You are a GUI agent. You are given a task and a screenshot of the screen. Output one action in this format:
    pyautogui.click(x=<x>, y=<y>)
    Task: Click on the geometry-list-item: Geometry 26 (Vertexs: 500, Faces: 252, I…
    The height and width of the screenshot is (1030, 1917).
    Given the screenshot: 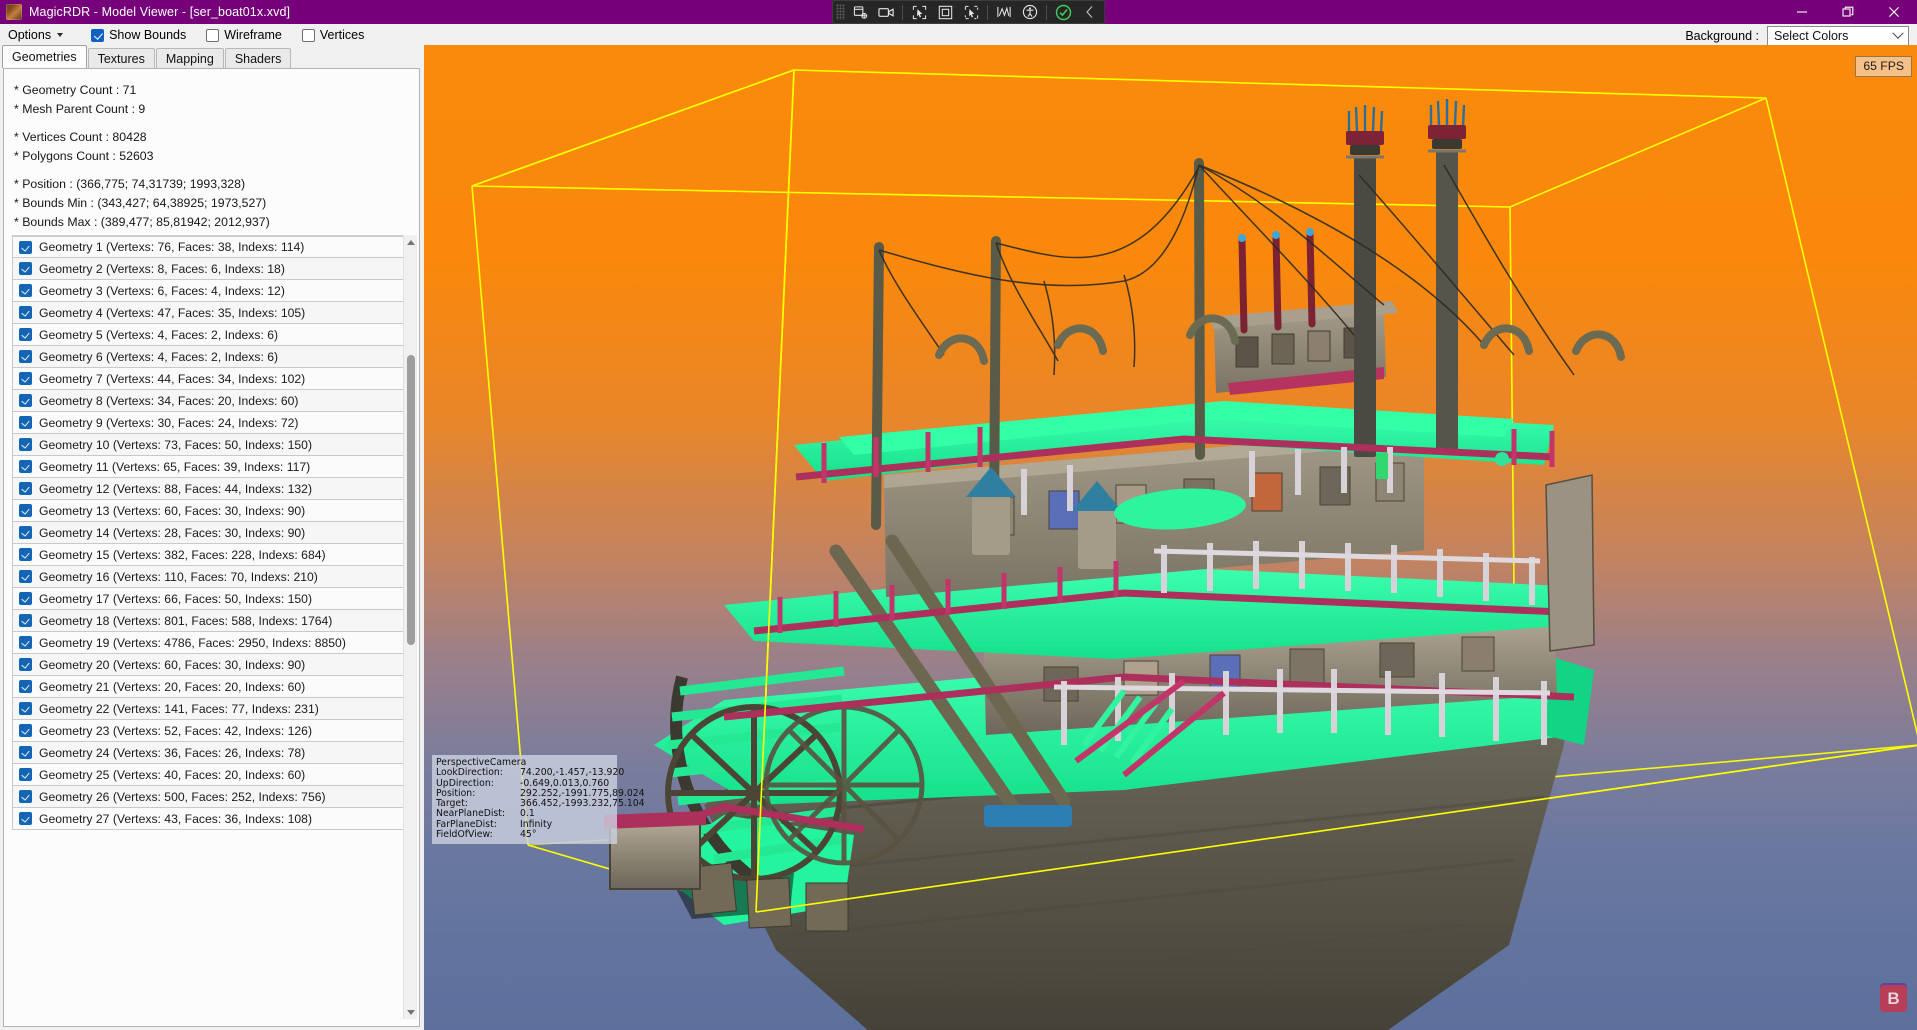 What is the action you would take?
    pyautogui.click(x=212, y=797)
    